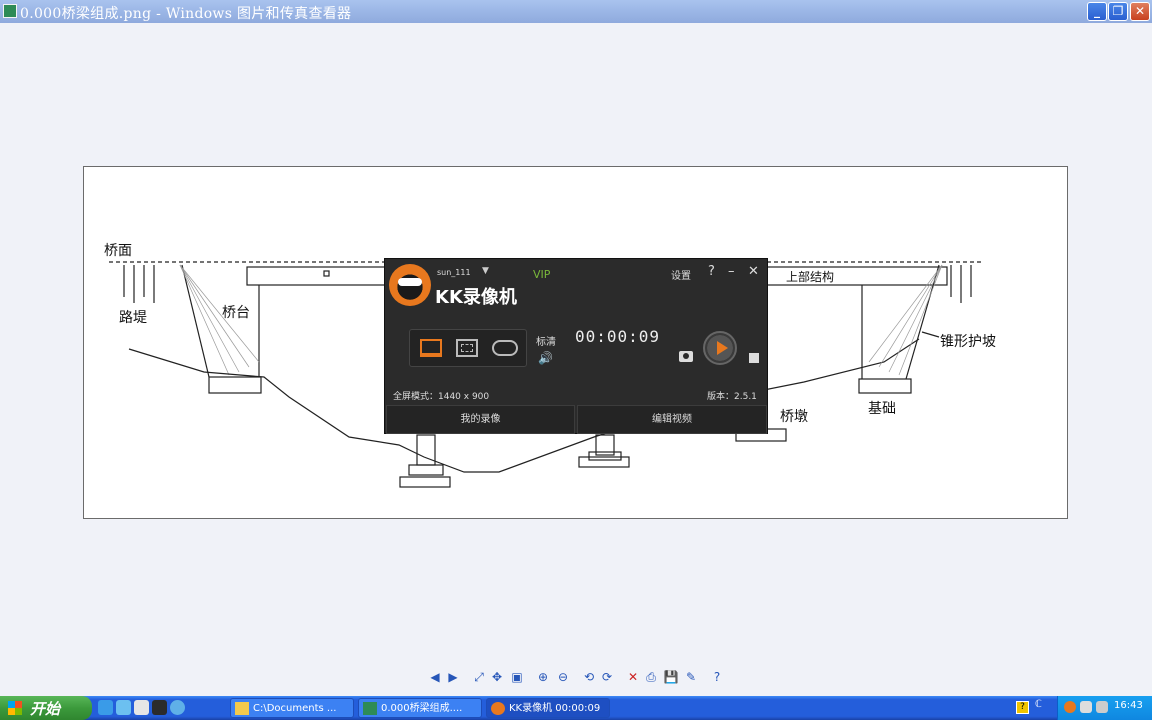  What do you see at coordinates (968, 342) in the screenshot?
I see `label-cone-slope: 锥形护坡` at bounding box center [968, 342].